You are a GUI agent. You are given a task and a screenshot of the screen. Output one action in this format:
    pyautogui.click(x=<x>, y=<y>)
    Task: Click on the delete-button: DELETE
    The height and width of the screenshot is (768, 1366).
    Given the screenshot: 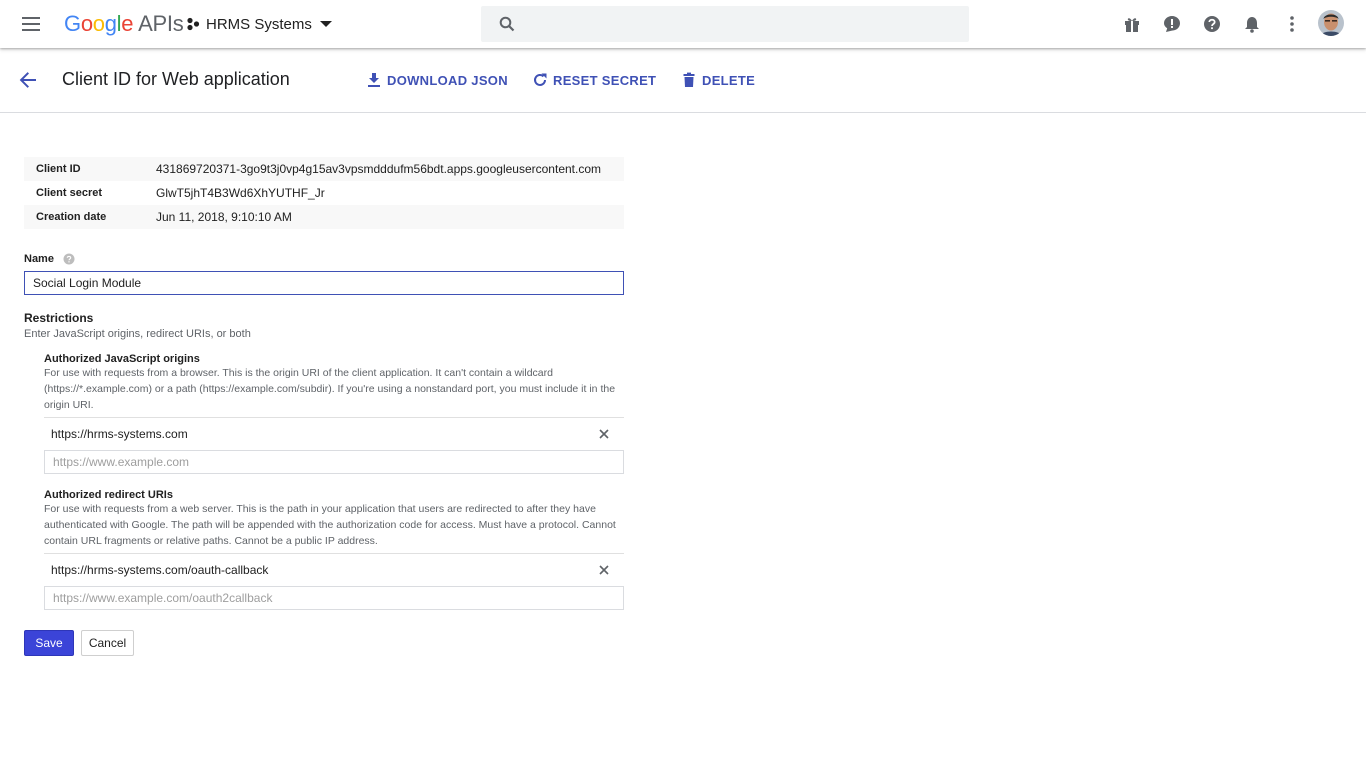 What is the action you would take?
    pyautogui.click(x=718, y=80)
    